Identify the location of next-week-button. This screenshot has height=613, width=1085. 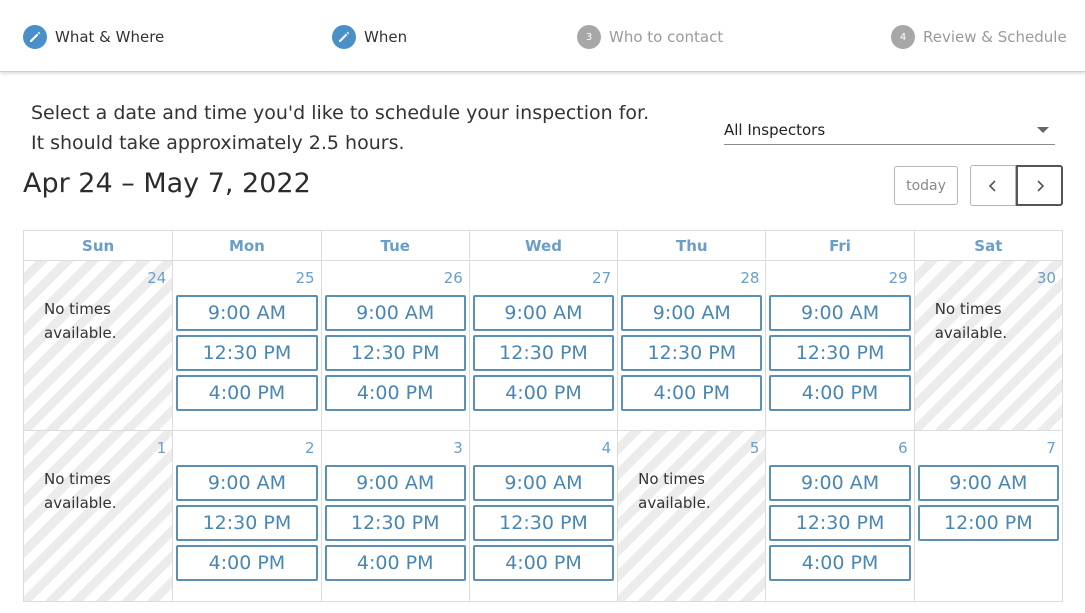
(1039, 185).